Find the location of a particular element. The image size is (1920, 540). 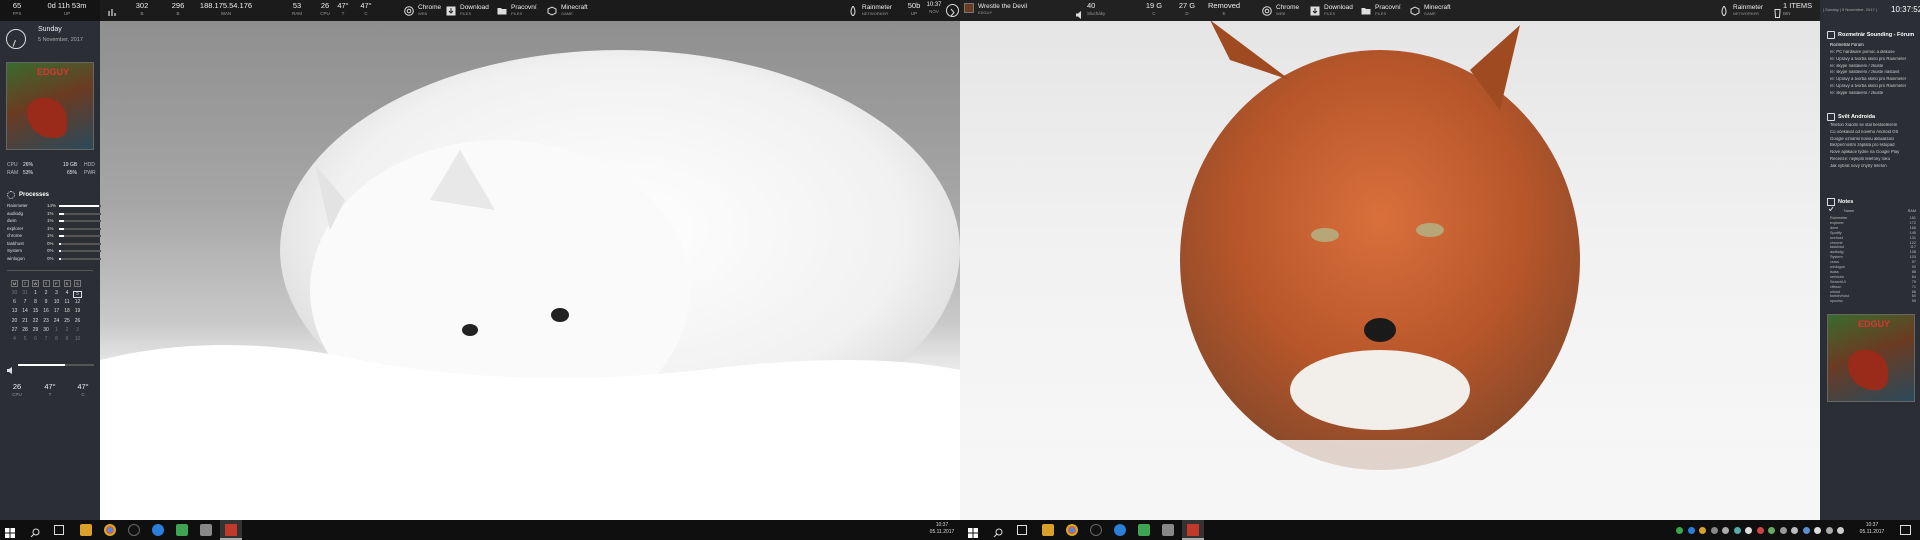

spotify-icon is located at coordinates (1096, 530).